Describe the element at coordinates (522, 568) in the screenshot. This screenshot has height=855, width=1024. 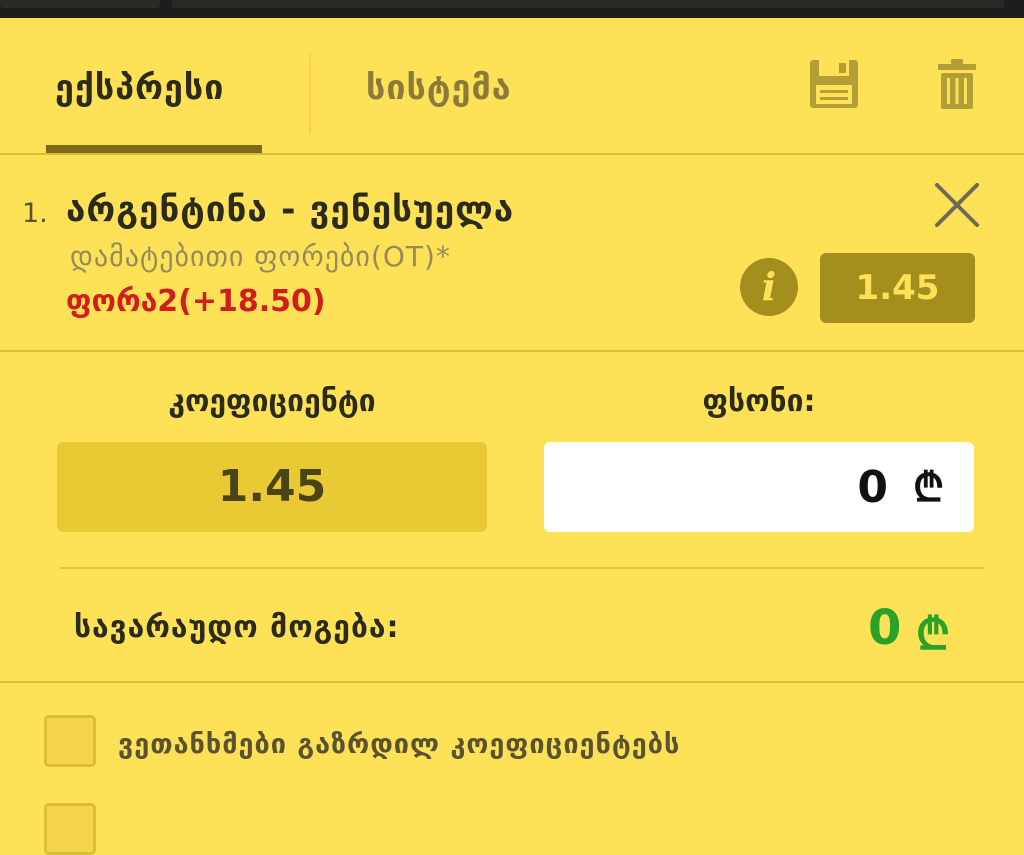
I see `stake-separator` at that location.